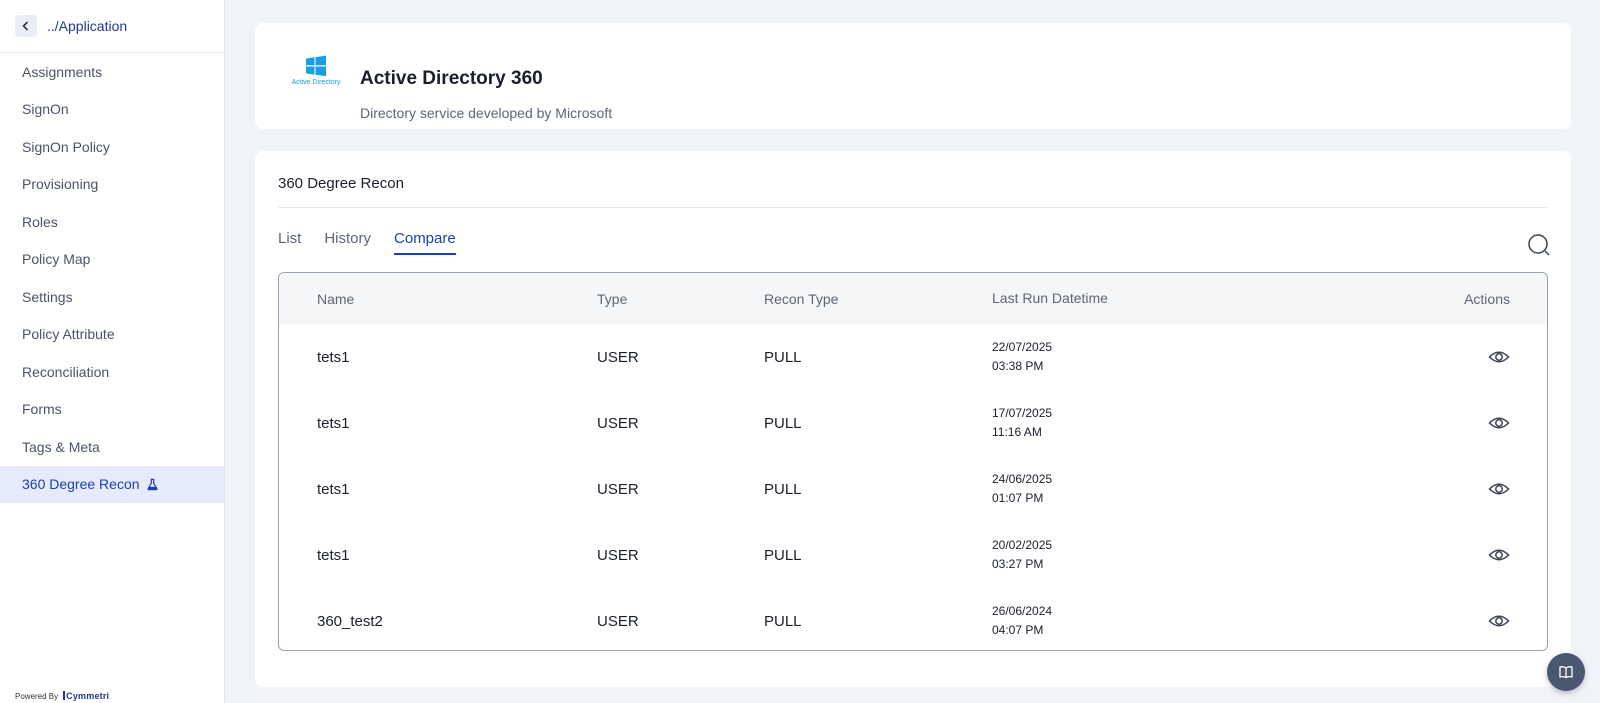 Image resolution: width=1600 pixels, height=703 pixels. Describe the element at coordinates (45, 109) in the screenshot. I see `sidebar-item-label: SignOn` at that location.